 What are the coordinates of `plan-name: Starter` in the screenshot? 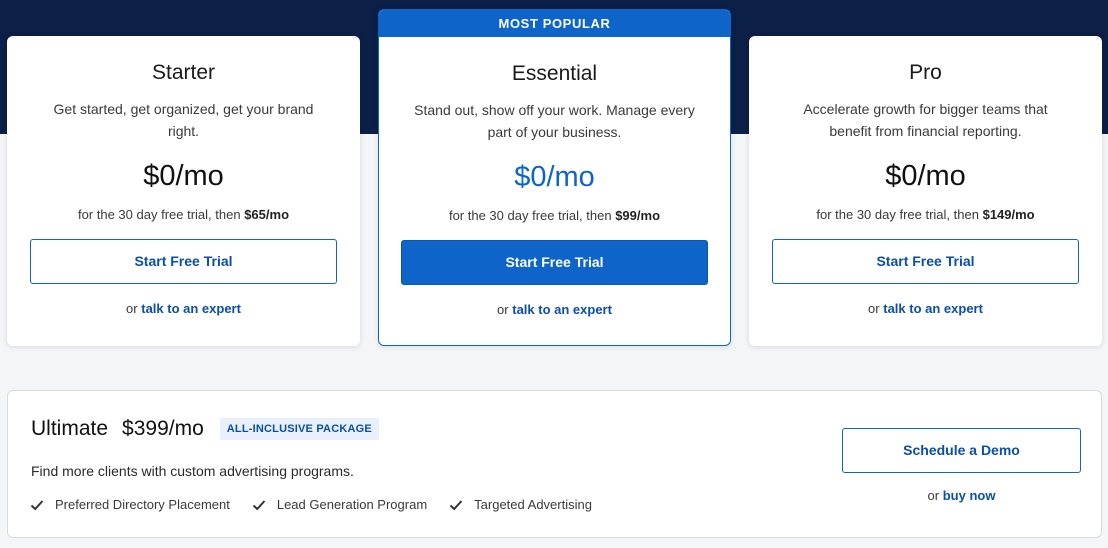 It's located at (183, 72).